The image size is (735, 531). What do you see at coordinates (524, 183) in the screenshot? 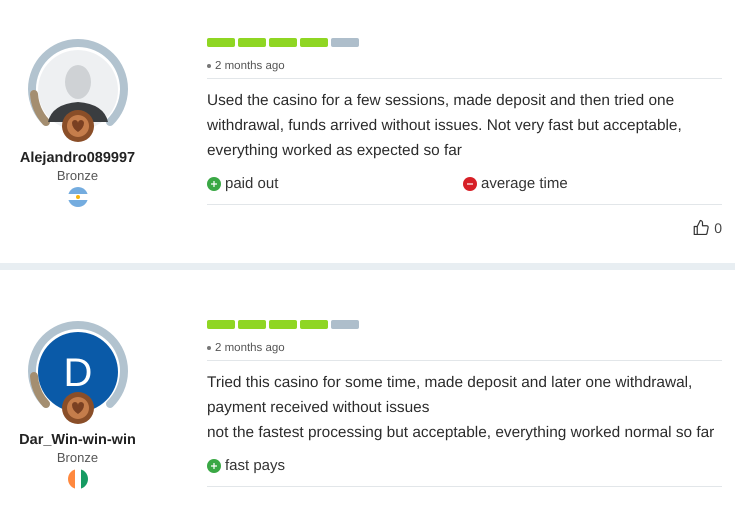
I see `review-tag: average time` at bounding box center [524, 183].